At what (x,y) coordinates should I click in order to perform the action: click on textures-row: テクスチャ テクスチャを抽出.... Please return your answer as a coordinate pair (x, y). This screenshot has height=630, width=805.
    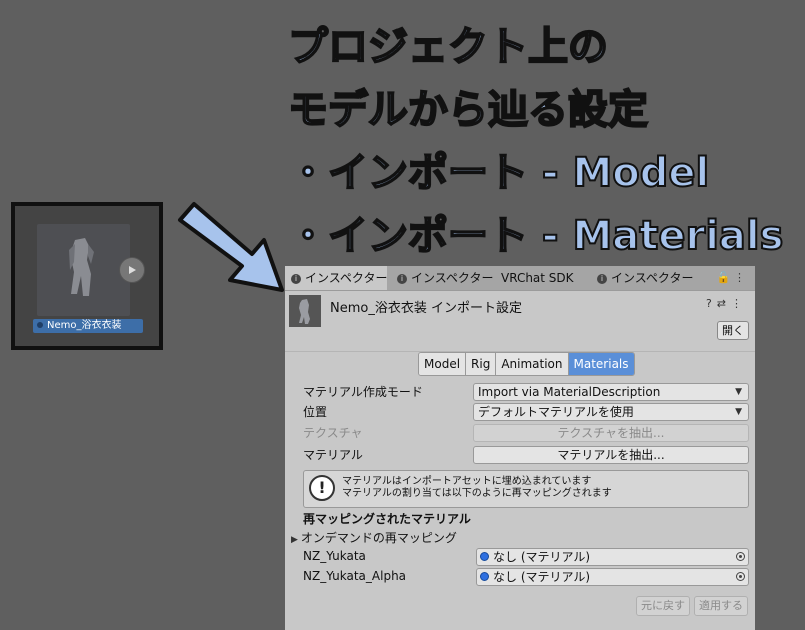
    Looking at the image, I should click on (526, 433).